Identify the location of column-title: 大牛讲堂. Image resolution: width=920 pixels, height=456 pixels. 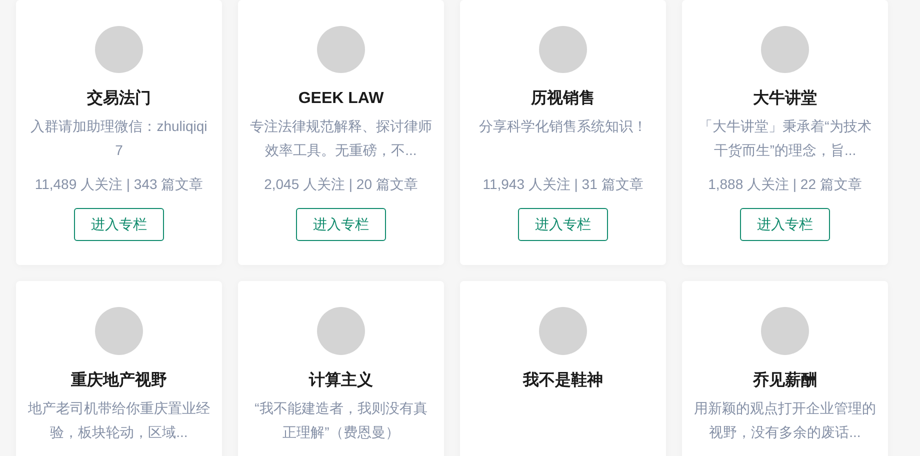
(785, 98).